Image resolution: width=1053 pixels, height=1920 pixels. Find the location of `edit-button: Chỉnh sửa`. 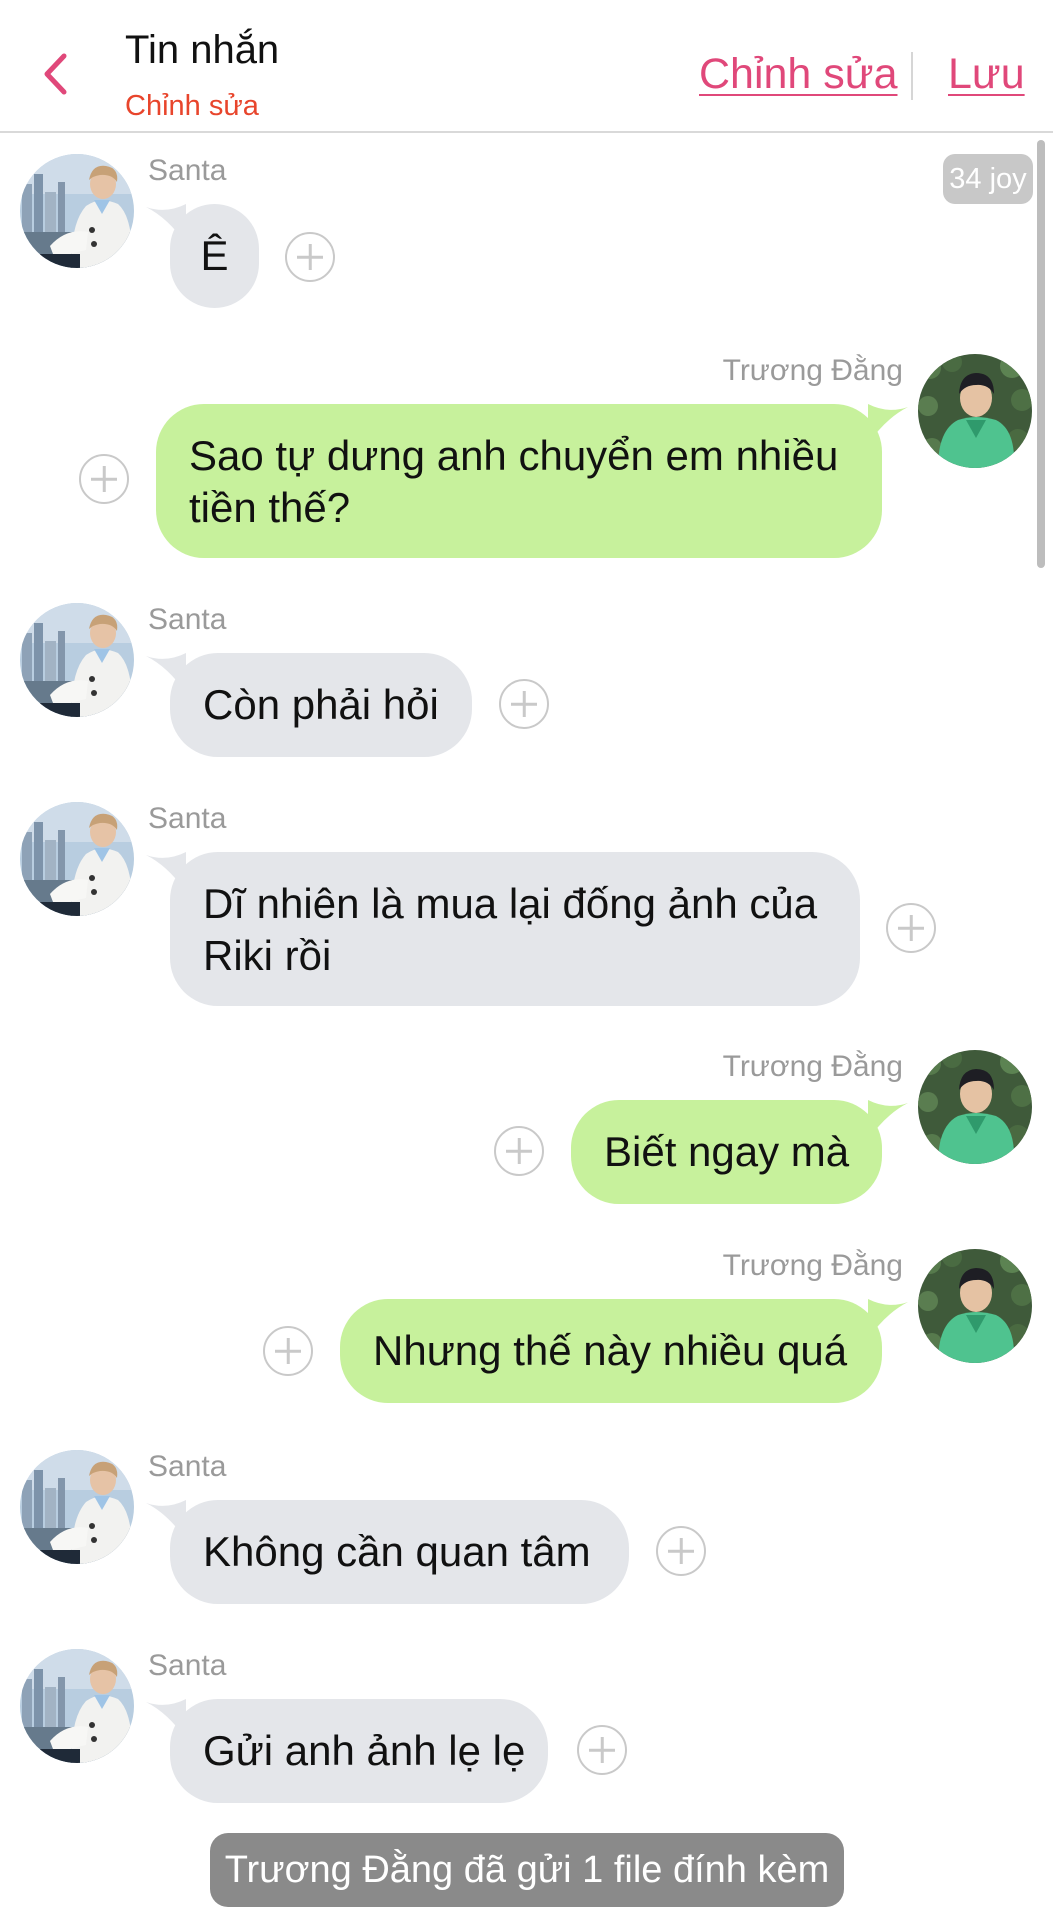

edit-button: Chỉnh sửa is located at coordinates (798, 74).